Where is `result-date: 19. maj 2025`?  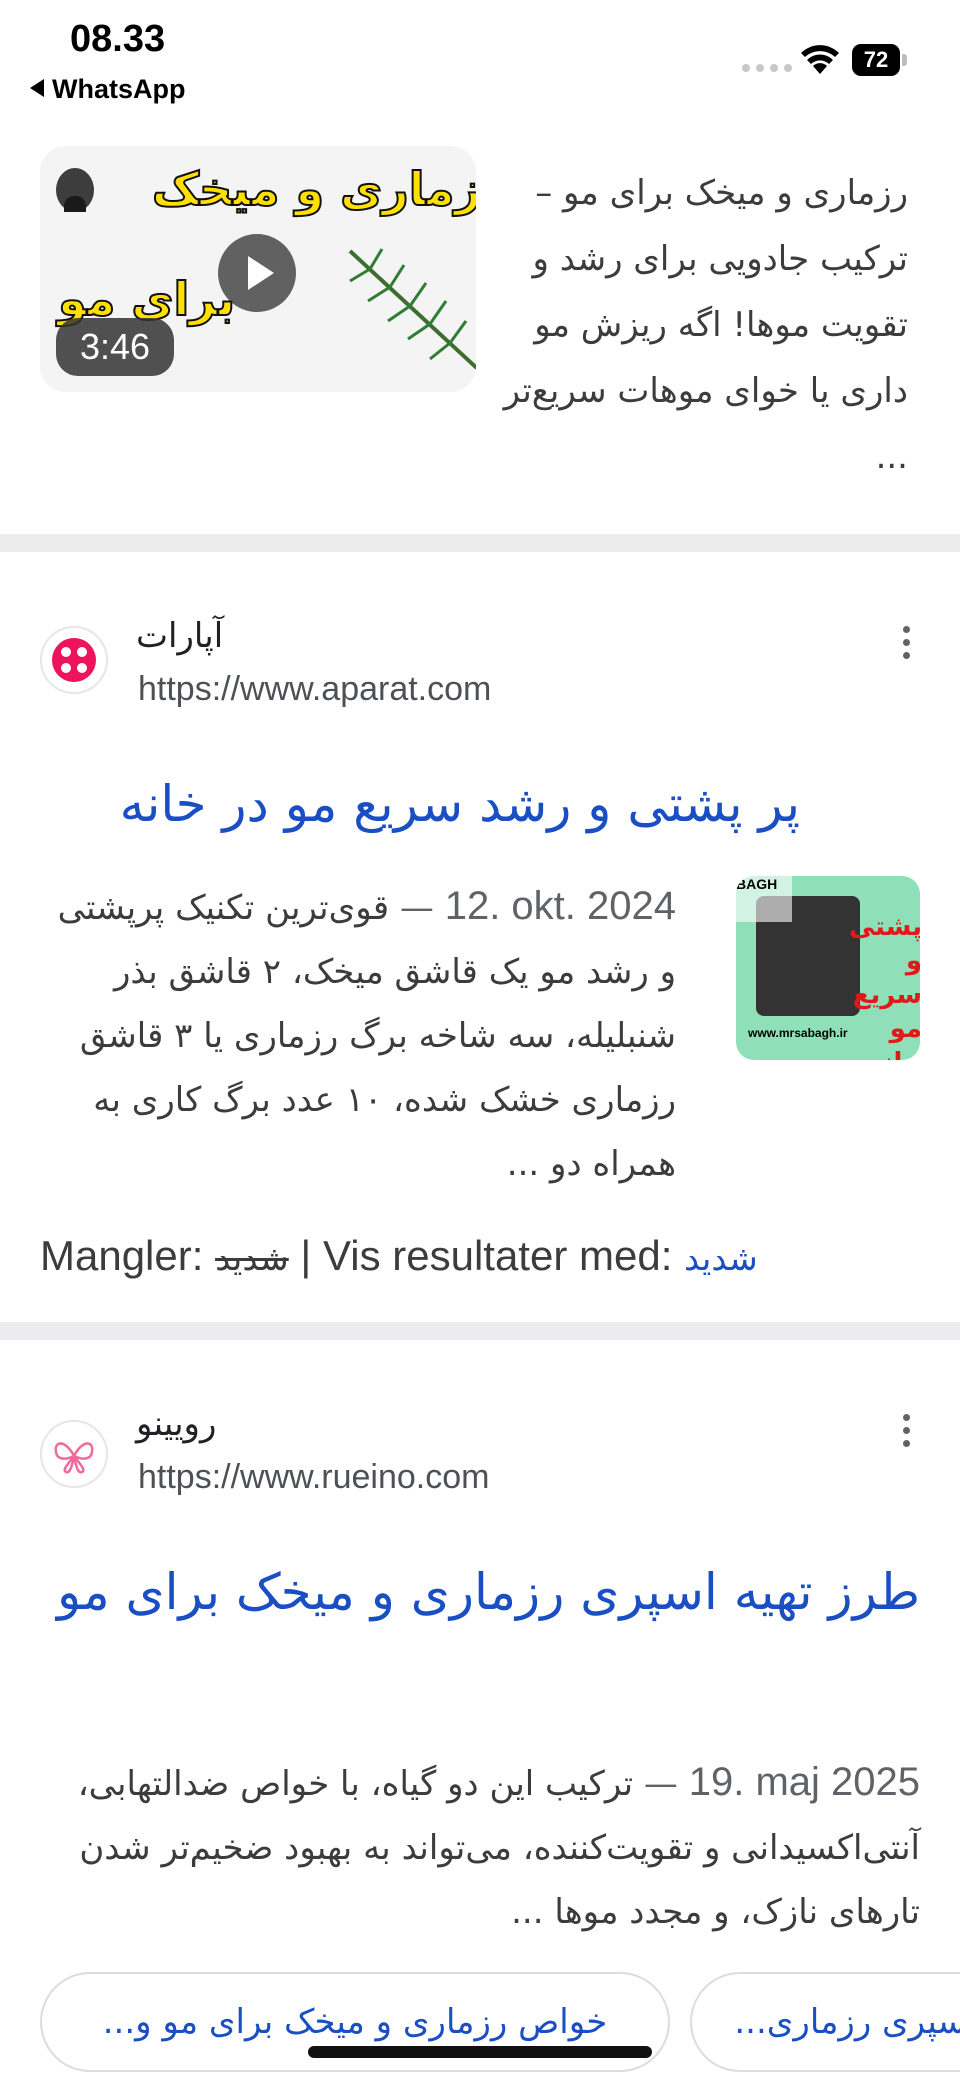
result-date: 19. maj 2025 is located at coordinates (804, 1782).